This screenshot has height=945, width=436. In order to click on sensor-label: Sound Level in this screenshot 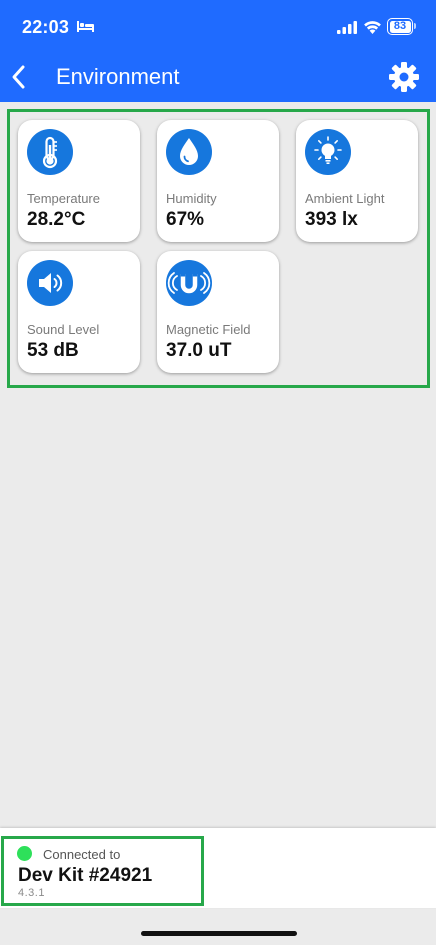, I will do `click(63, 329)`.